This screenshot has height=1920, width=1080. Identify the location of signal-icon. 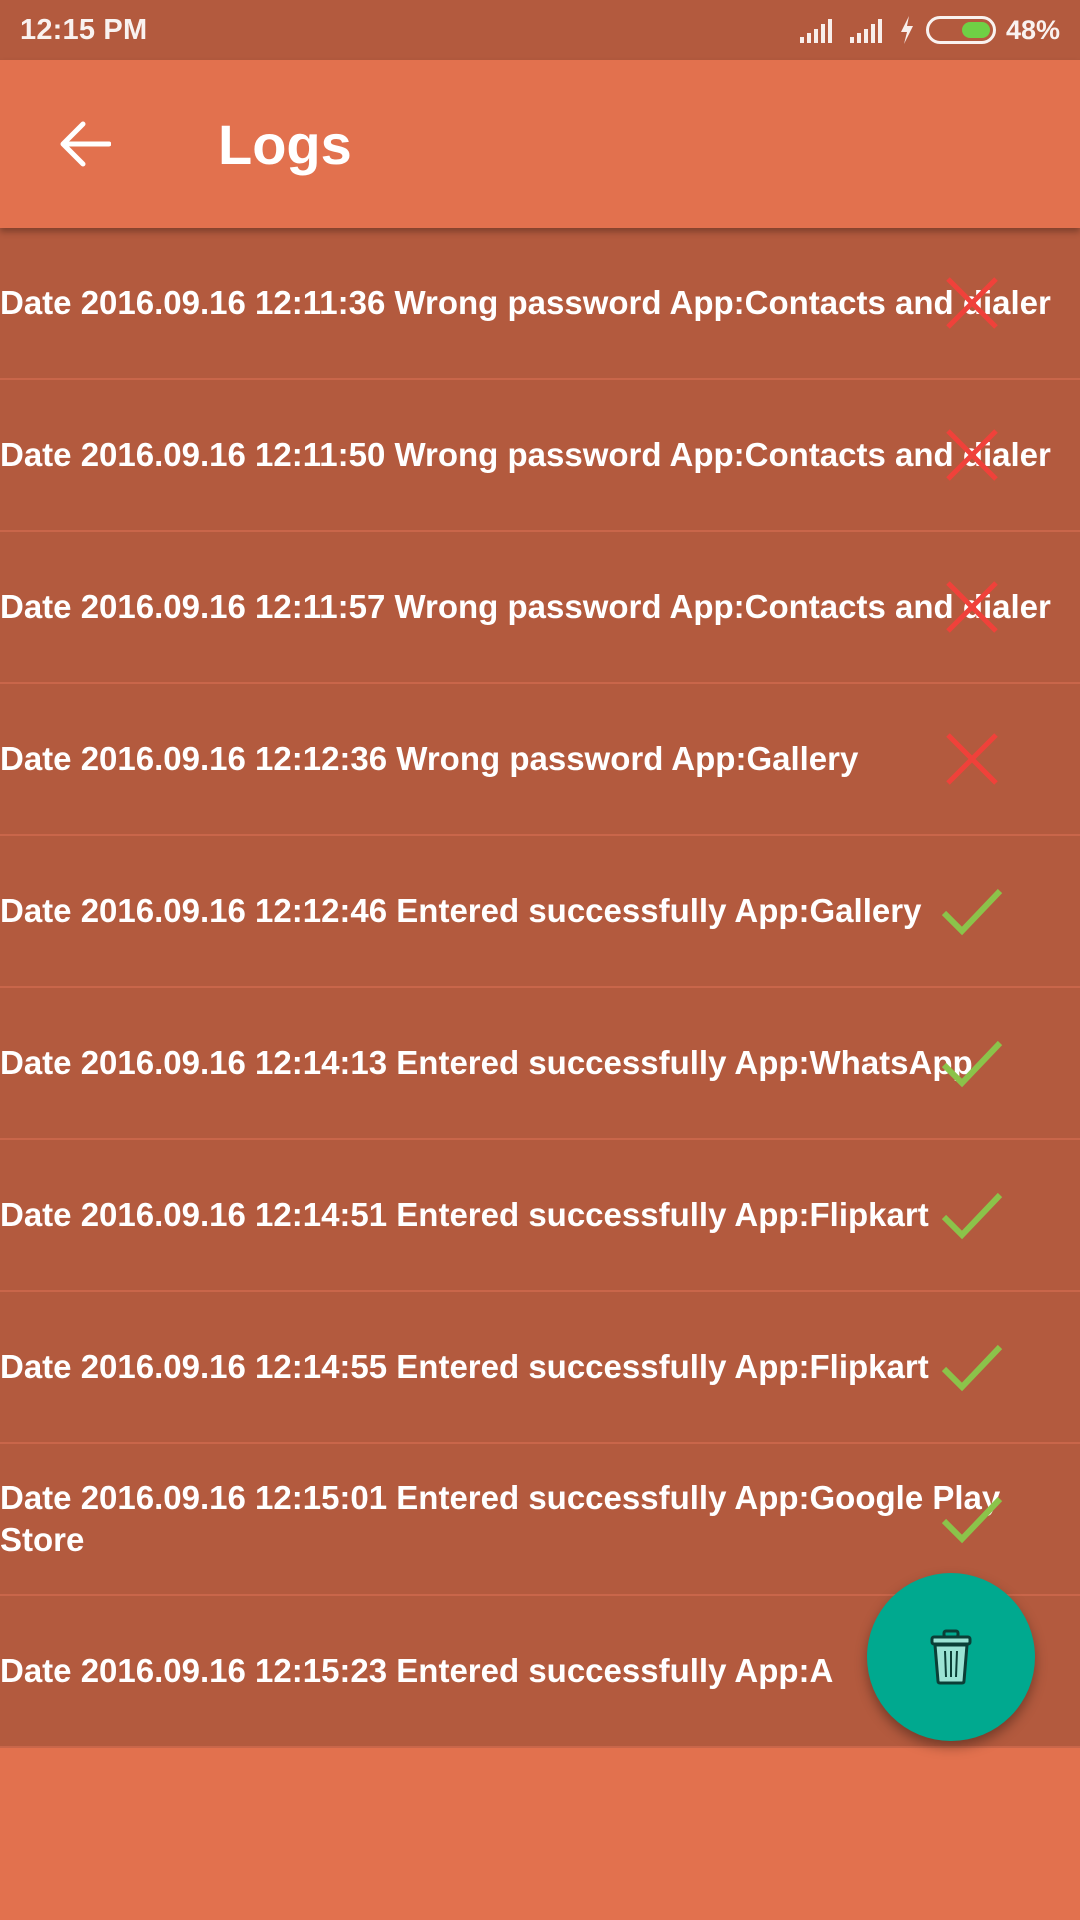
(815, 31).